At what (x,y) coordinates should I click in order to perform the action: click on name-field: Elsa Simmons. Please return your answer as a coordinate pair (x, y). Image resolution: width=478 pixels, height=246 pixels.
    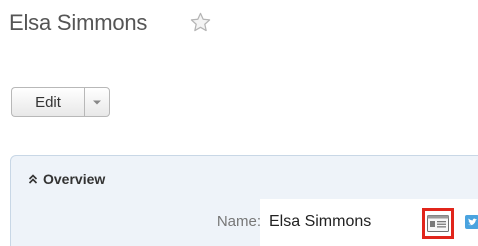
    Looking at the image, I should click on (369, 222).